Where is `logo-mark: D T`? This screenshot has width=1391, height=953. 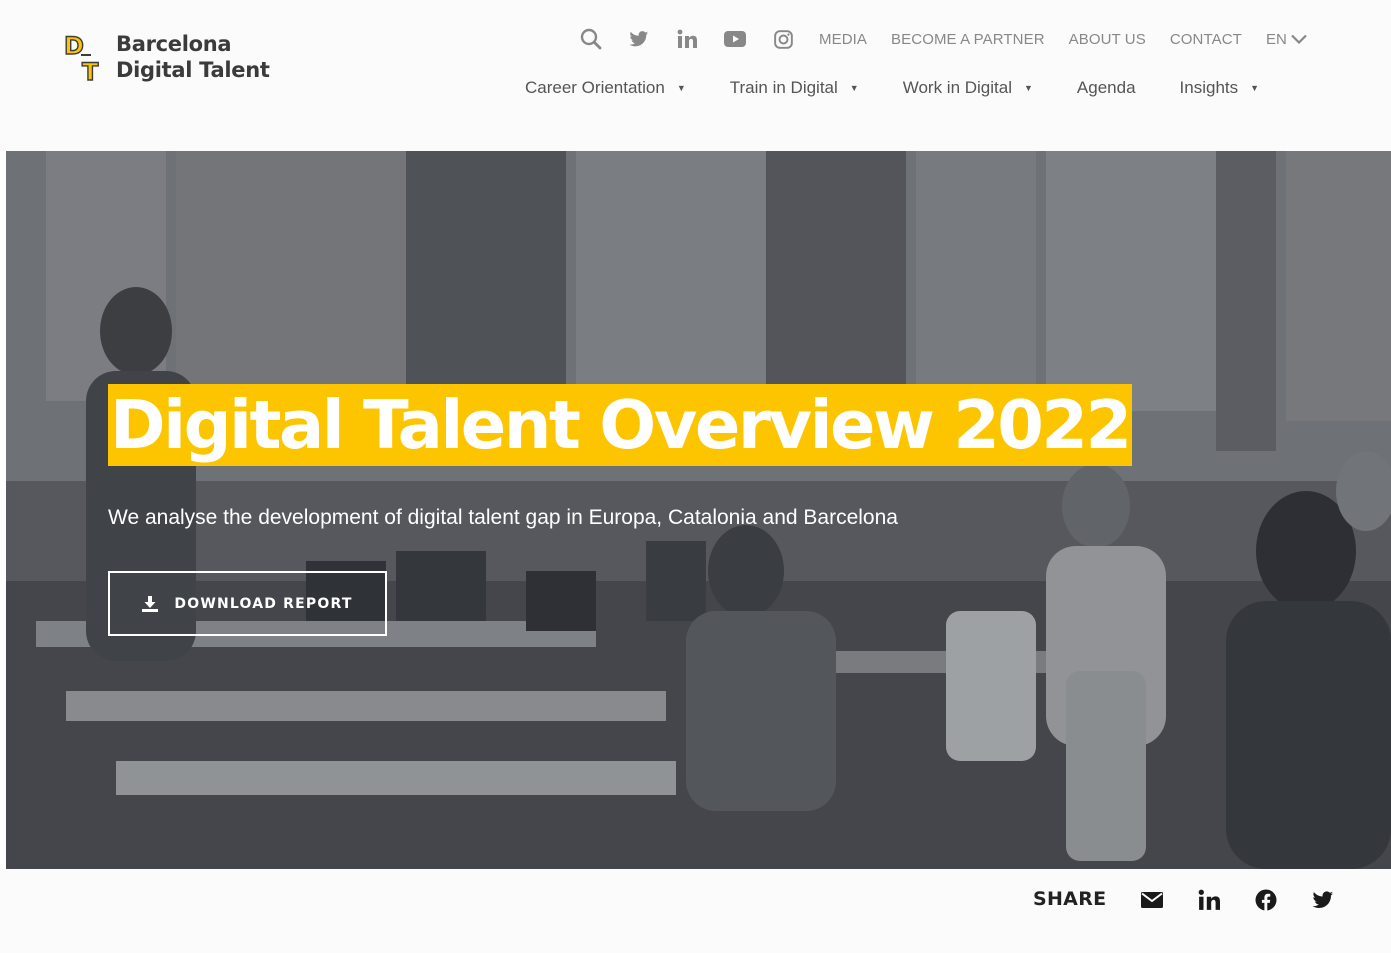
logo-mark: D T is located at coordinates (85, 58).